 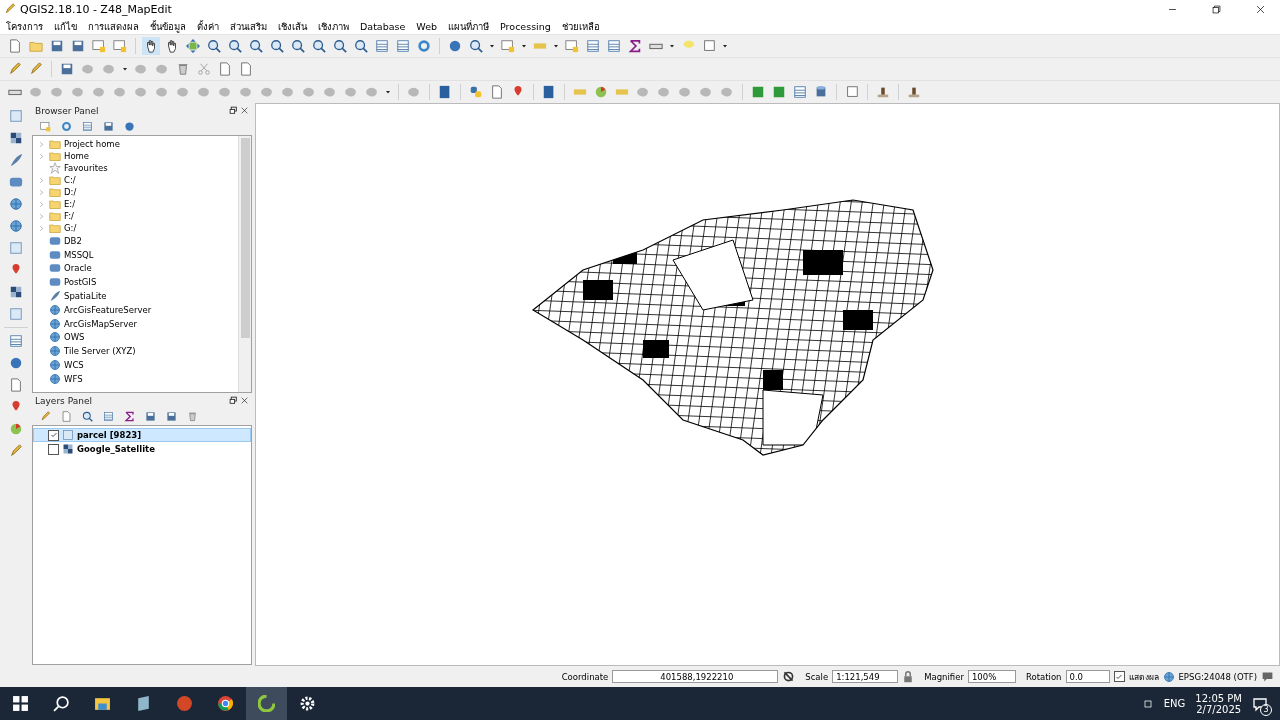 What do you see at coordinates (142, 435) in the screenshot?
I see `layer-item: parcel [9823]` at bounding box center [142, 435].